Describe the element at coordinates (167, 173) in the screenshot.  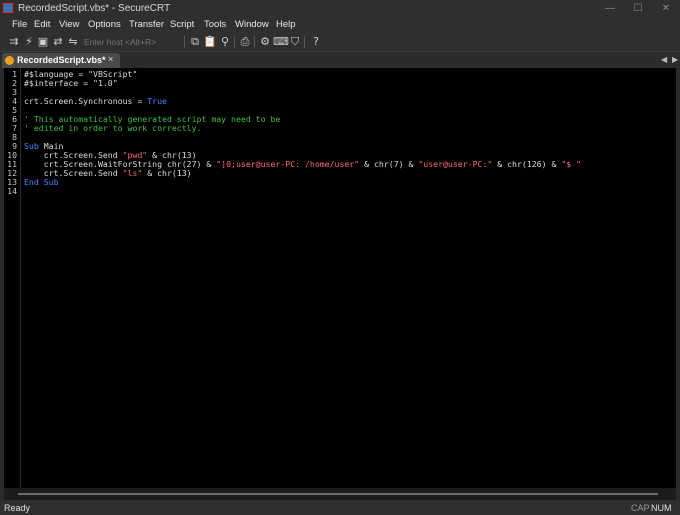
I see `code-token: & chr(13)` at that location.